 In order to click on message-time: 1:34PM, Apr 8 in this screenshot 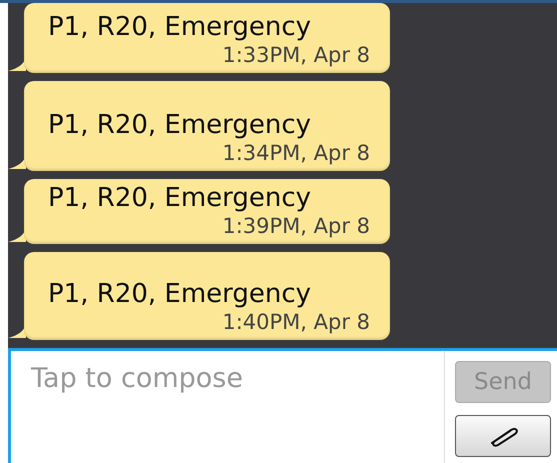, I will do `click(295, 153)`.